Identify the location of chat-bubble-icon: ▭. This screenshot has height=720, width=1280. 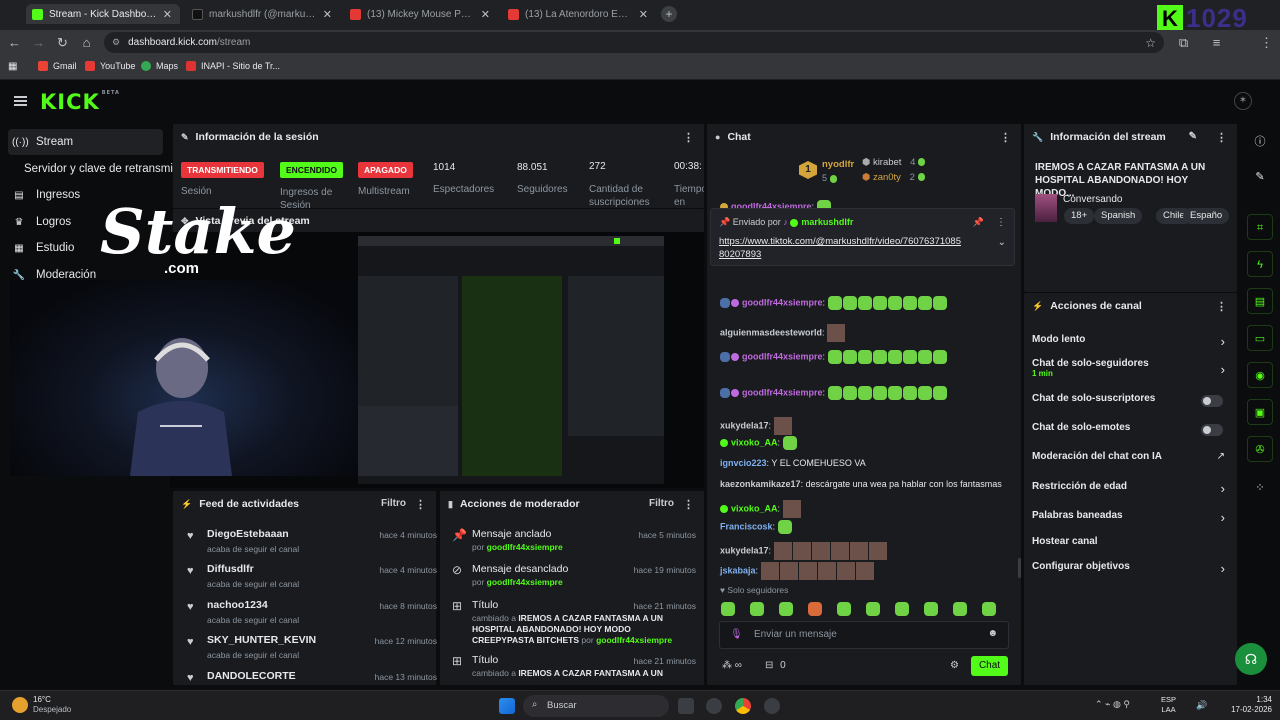
(1260, 338).